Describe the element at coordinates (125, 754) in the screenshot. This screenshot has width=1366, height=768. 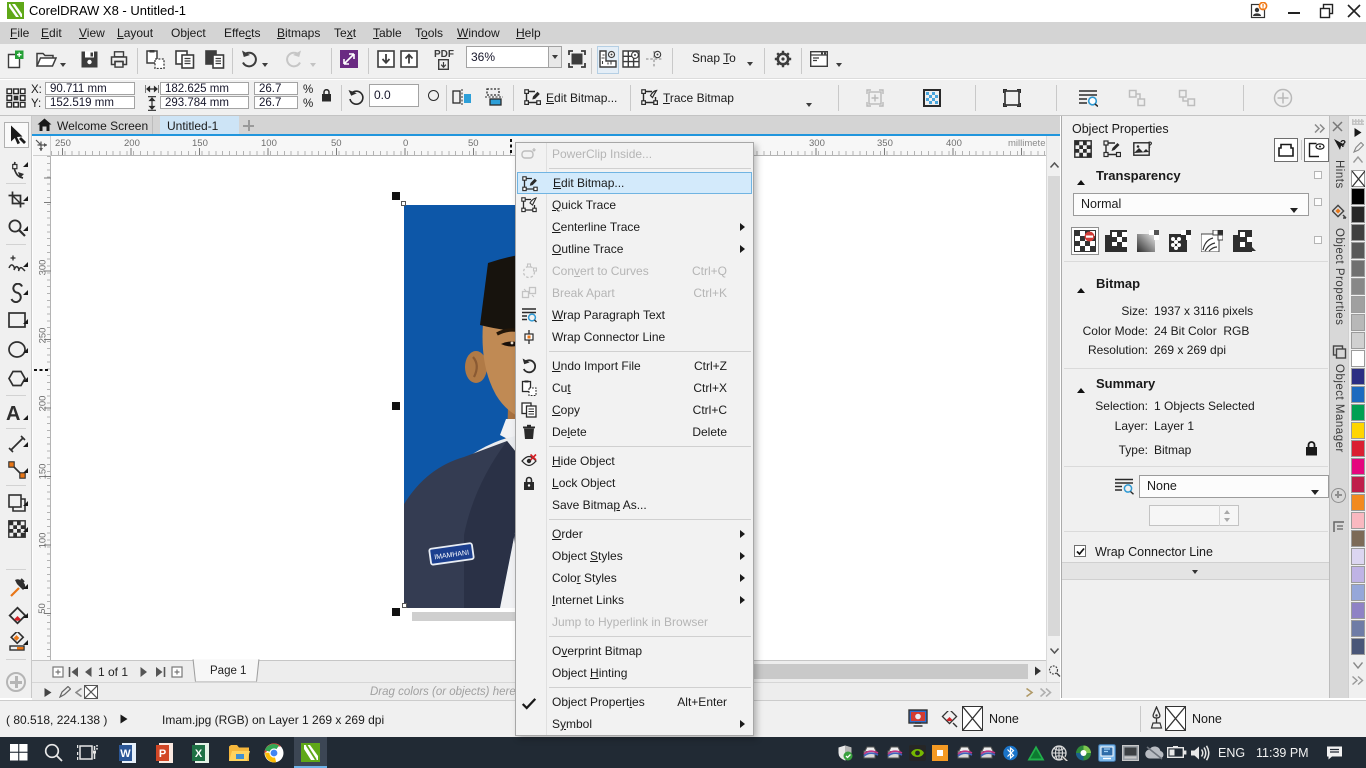
I see `svg-text: W` at that location.